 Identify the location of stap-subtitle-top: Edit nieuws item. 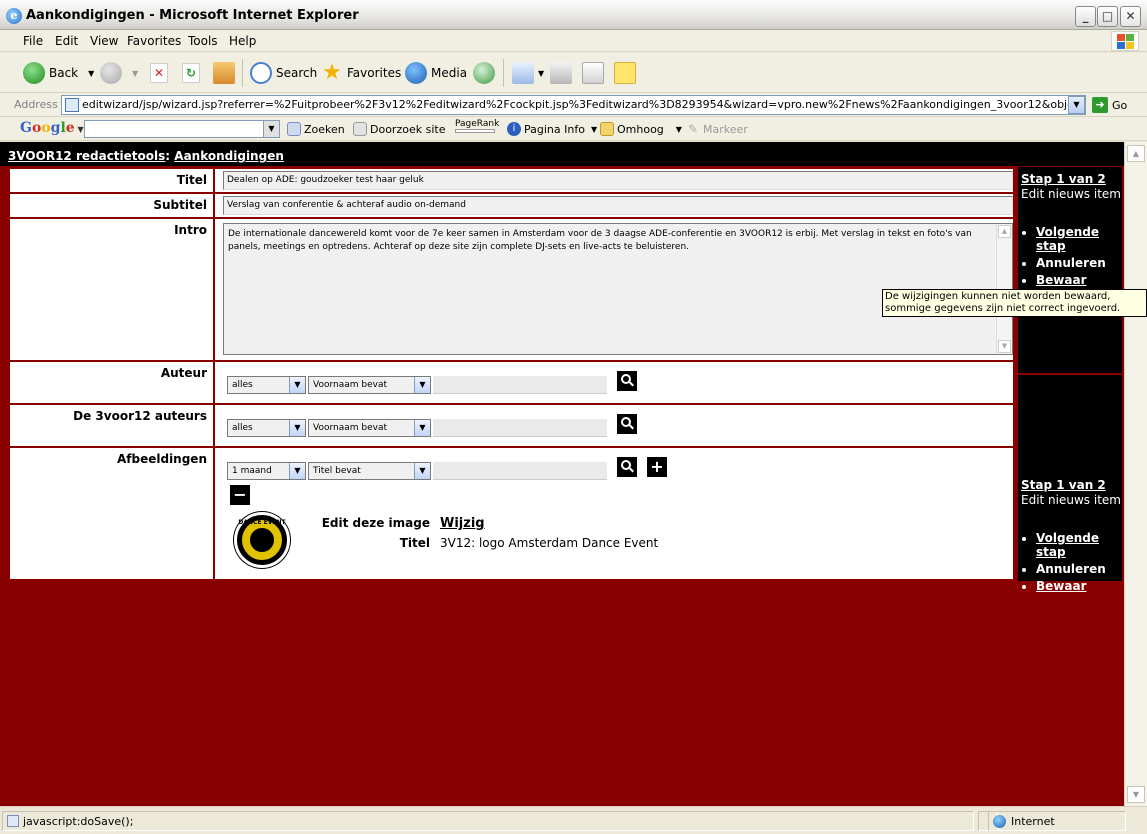
(1071, 194).